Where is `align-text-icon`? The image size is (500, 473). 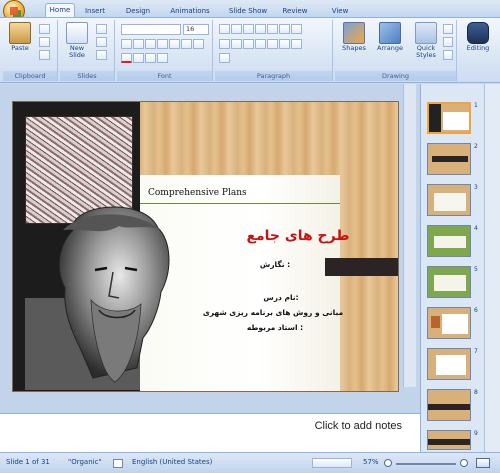
align-text-icon is located at coordinates (296, 44).